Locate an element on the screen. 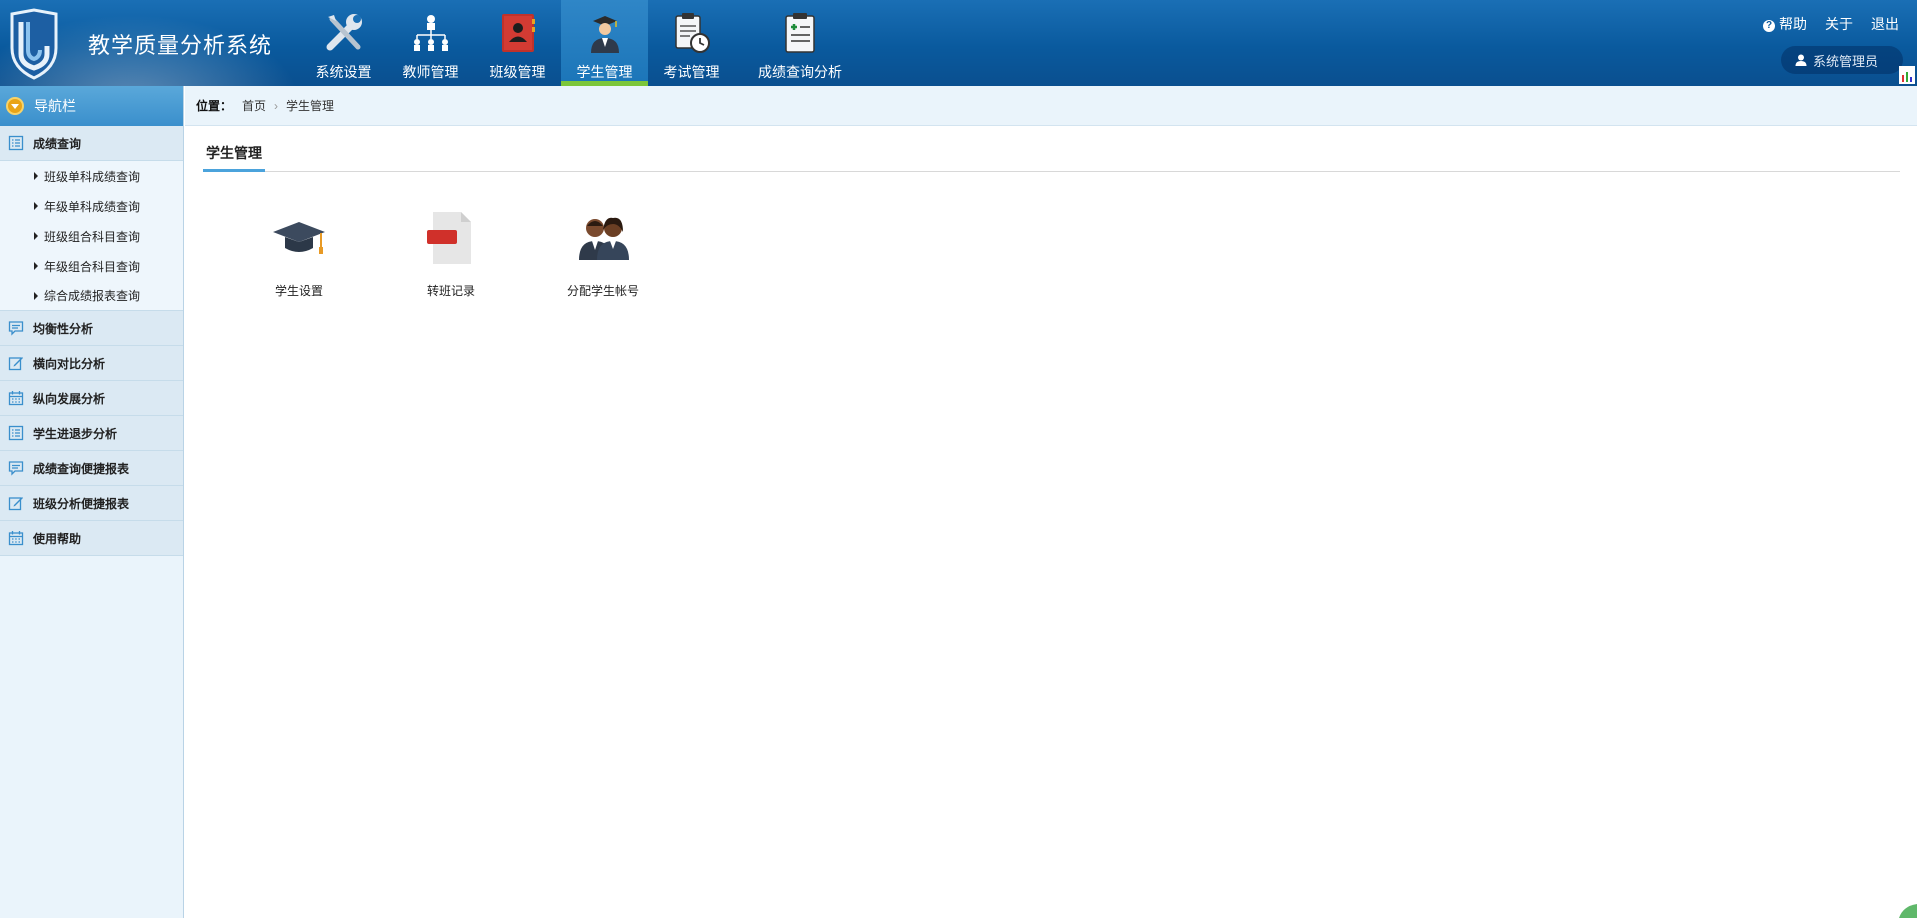 The image size is (1917, 918). sidebar-group-horizontal-comparison: 横向对比分析 is located at coordinates (91, 363).